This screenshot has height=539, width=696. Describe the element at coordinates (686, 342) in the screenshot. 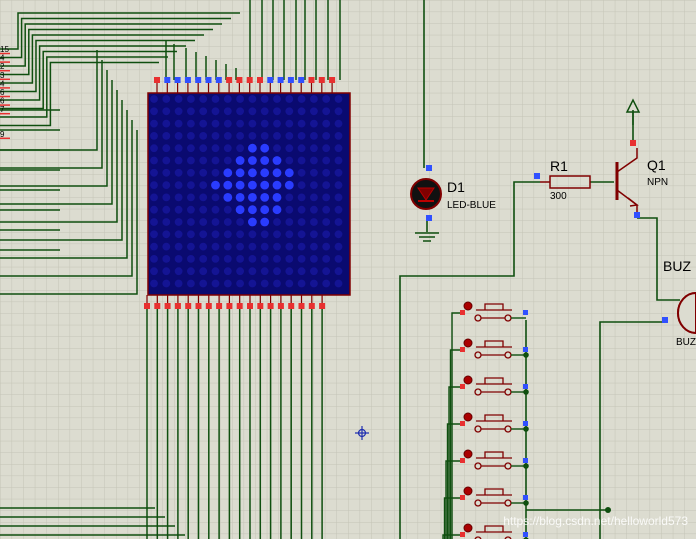

I see `buzzer-sub-label: BUZ` at that location.